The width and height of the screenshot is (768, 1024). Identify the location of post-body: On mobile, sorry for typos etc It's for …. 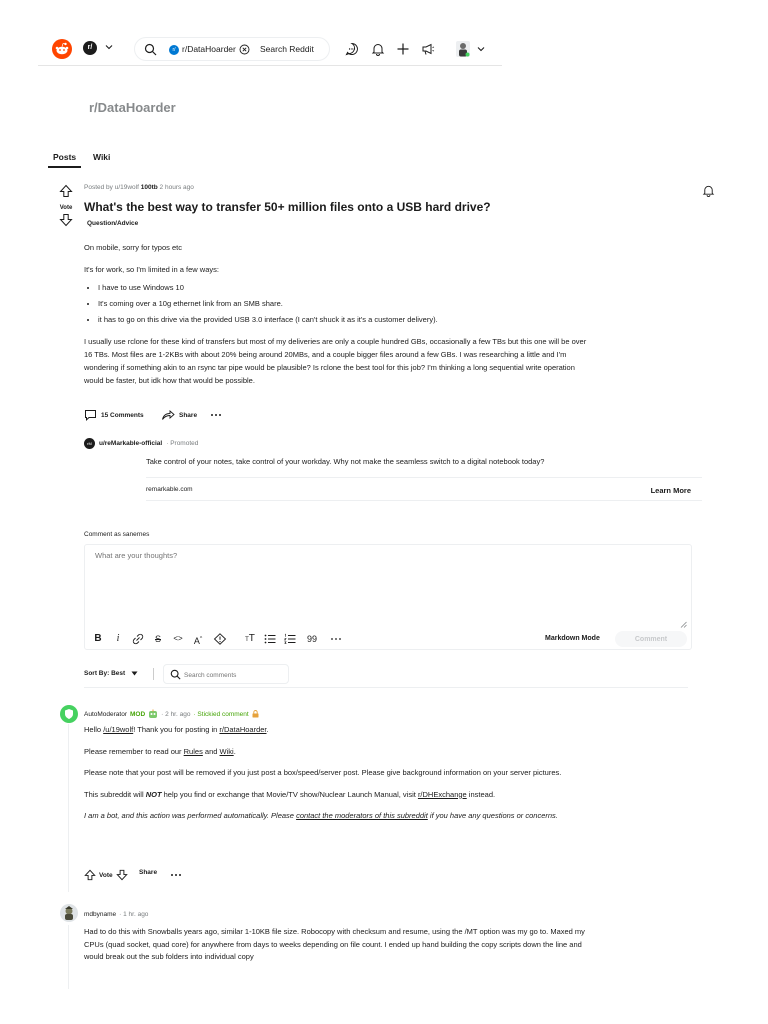
(340, 318).